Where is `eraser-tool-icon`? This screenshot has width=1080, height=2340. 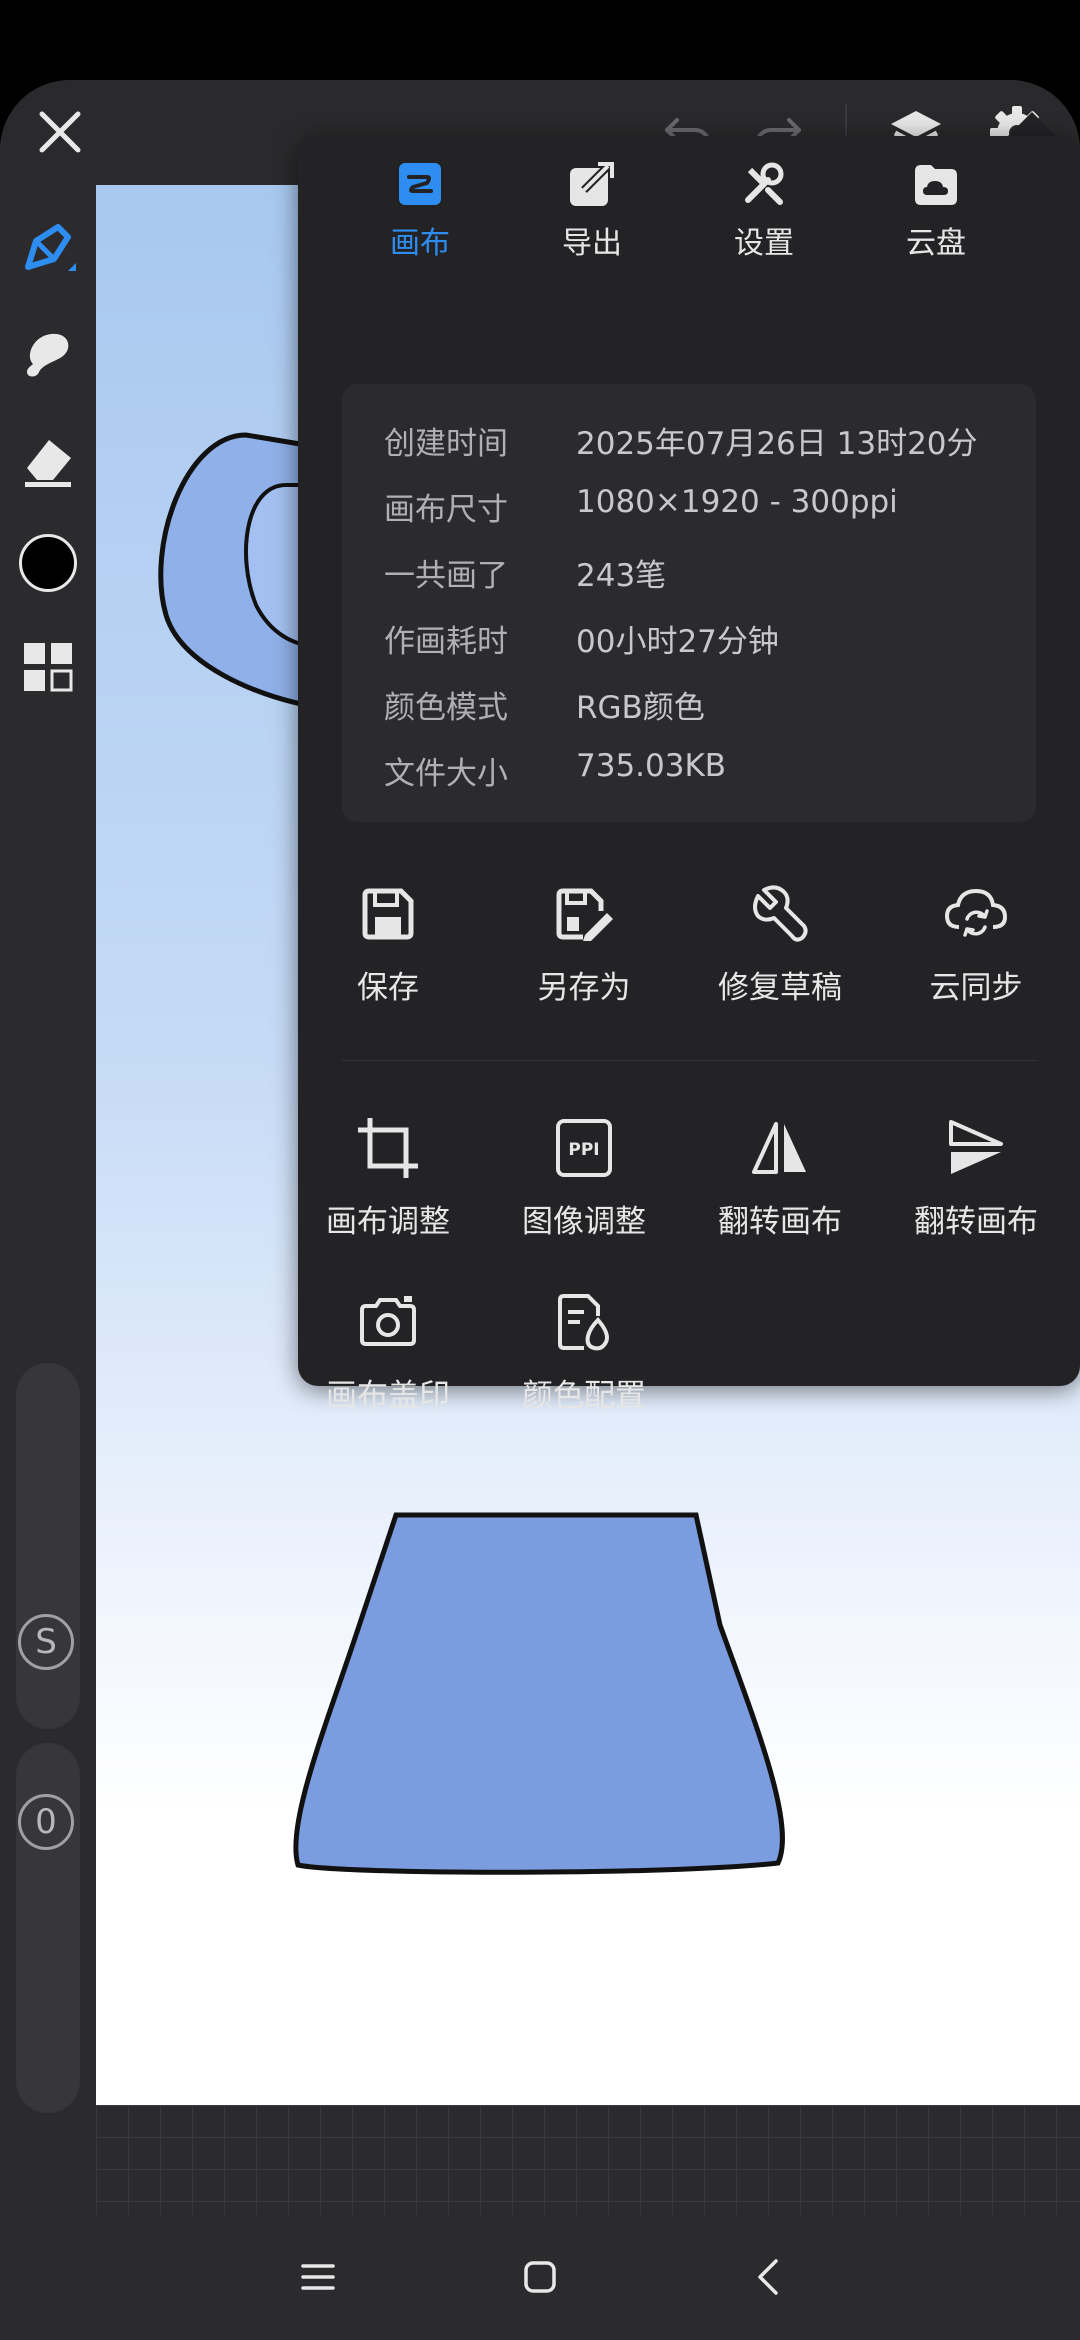 eraser-tool-icon is located at coordinates (48, 461).